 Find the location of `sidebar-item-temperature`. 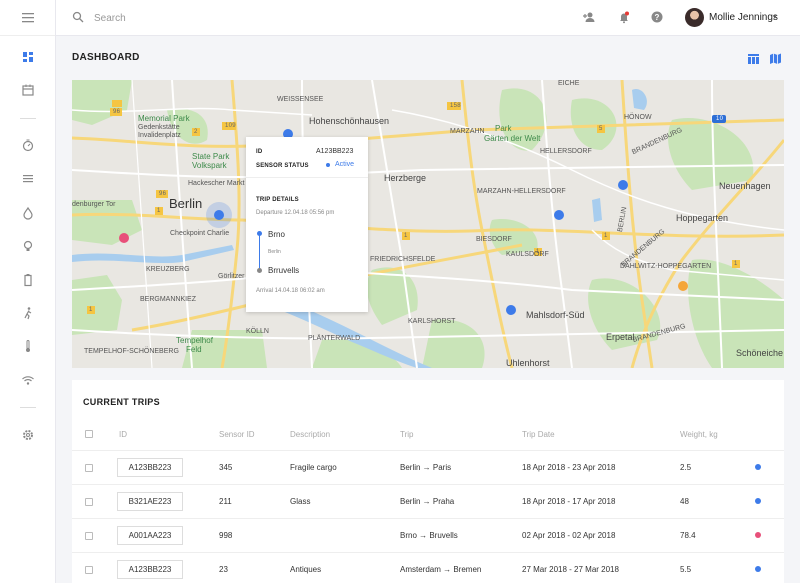

sidebar-item-temperature is located at coordinates (28, 346).